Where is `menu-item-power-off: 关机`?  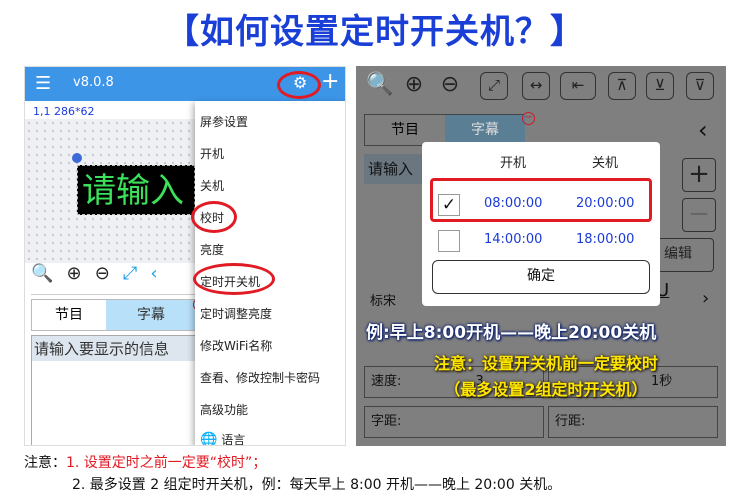
menu-item-power-off: 关机 is located at coordinates (212, 185).